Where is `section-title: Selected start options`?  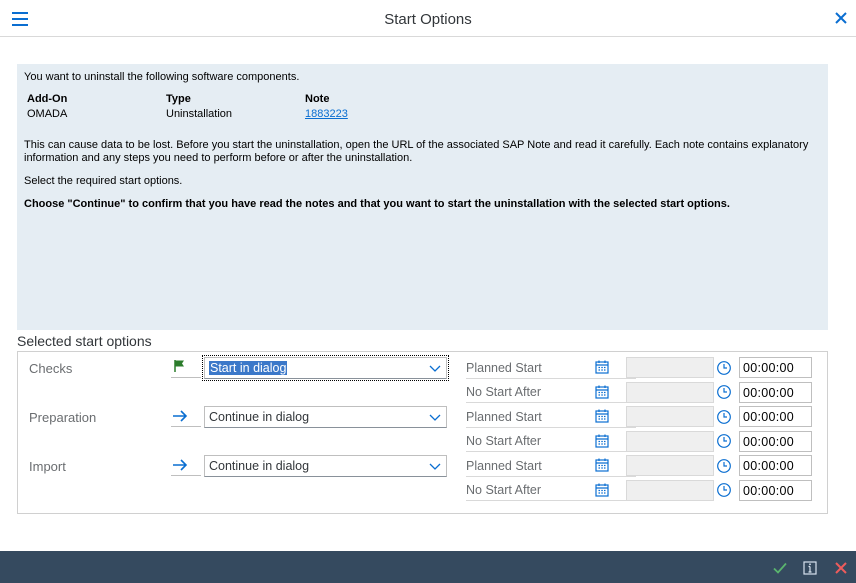
section-title: Selected start options is located at coordinates (84, 341).